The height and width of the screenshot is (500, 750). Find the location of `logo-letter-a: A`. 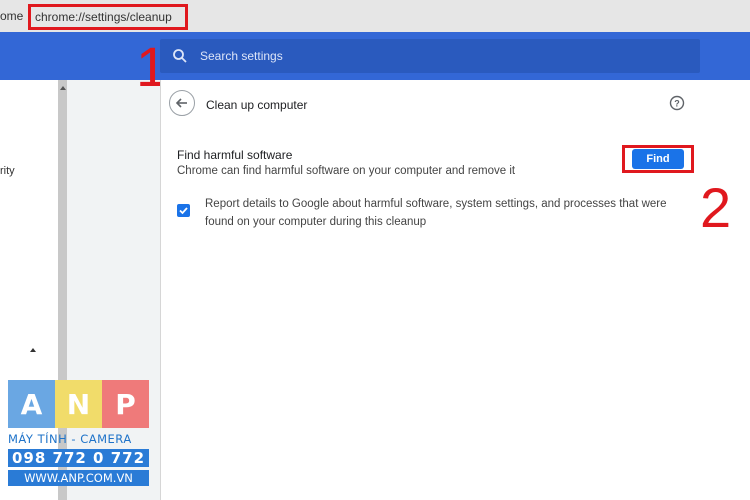

logo-letter-a: A is located at coordinates (31, 404).